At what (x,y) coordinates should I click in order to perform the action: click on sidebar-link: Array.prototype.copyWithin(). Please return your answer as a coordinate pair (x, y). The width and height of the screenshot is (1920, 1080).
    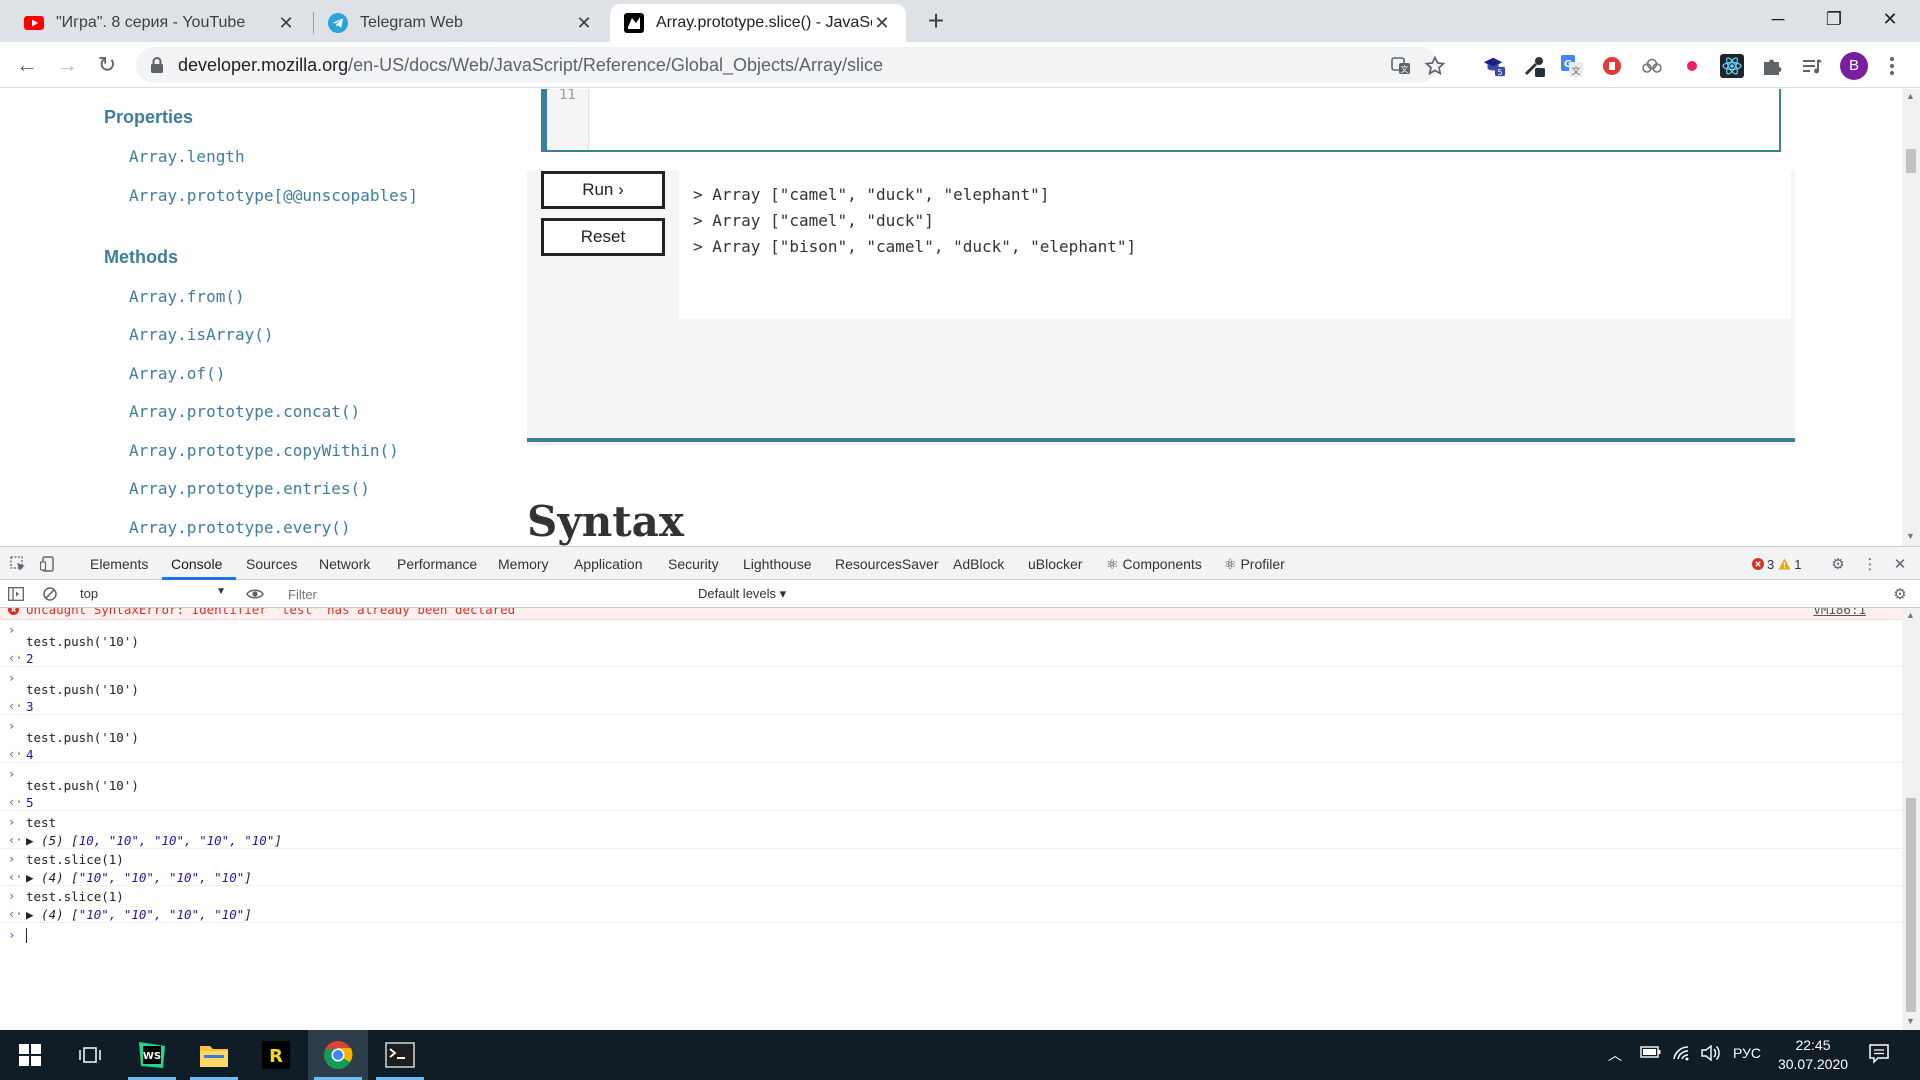
    Looking at the image, I should click on (264, 450).